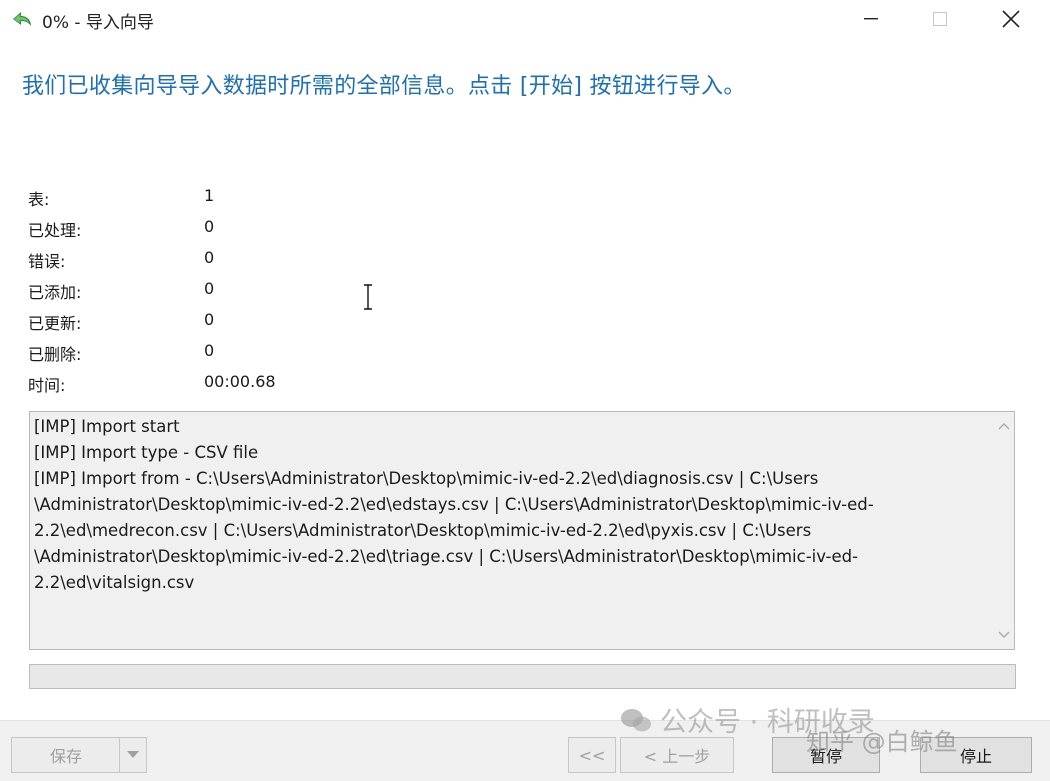 Image resolution: width=1050 pixels, height=781 pixels. Describe the element at coordinates (47, 385) in the screenshot. I see `stat-label: 时间:` at that location.